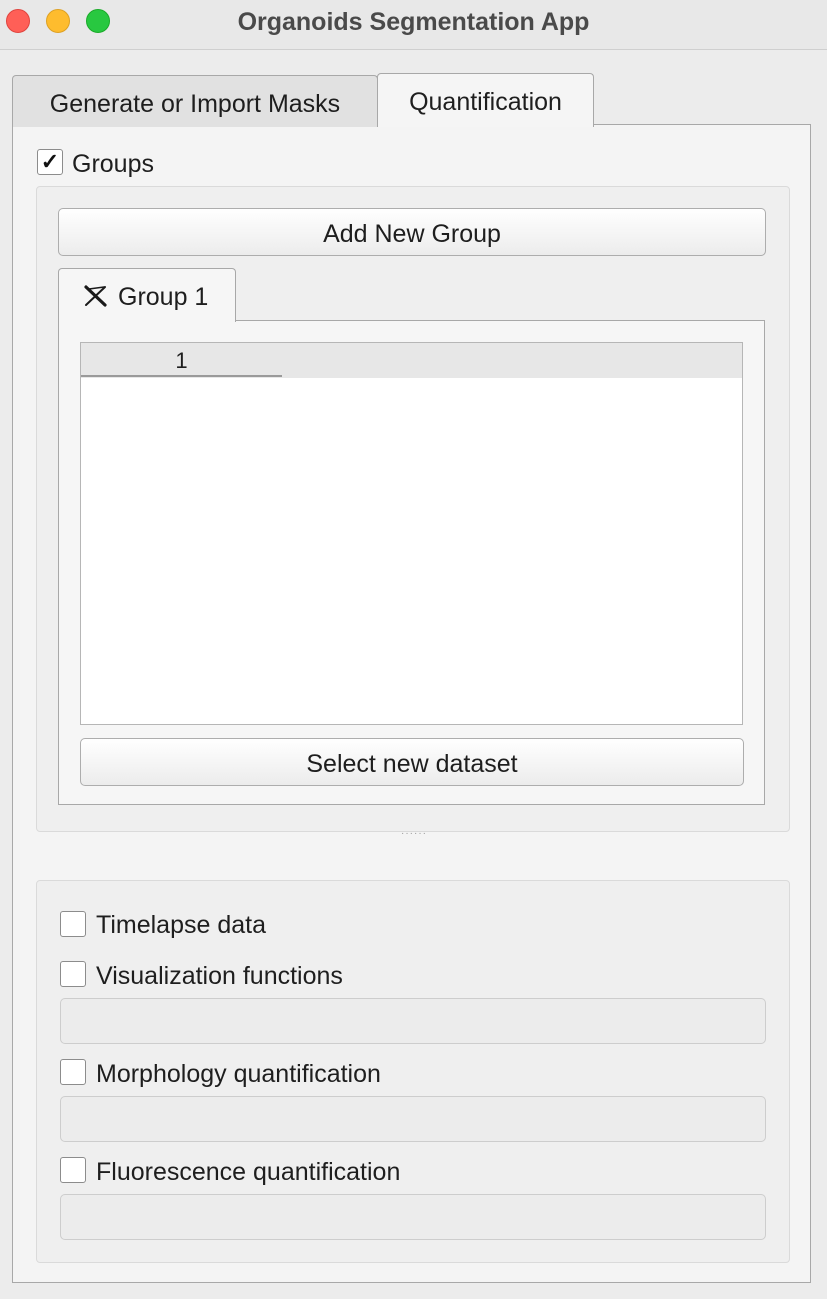  What do you see at coordinates (414, 834) in the screenshot?
I see `splitter-handle: ······` at bounding box center [414, 834].